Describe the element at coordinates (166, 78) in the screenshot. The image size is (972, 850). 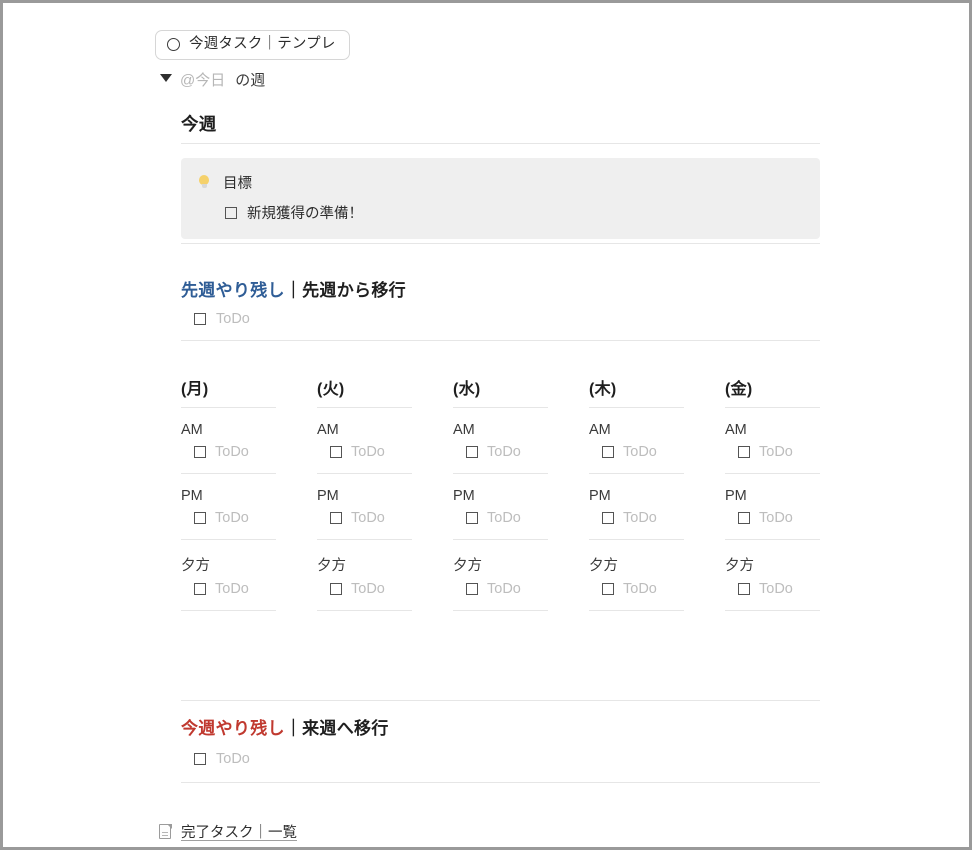
I see `triangle-down-icon` at that location.